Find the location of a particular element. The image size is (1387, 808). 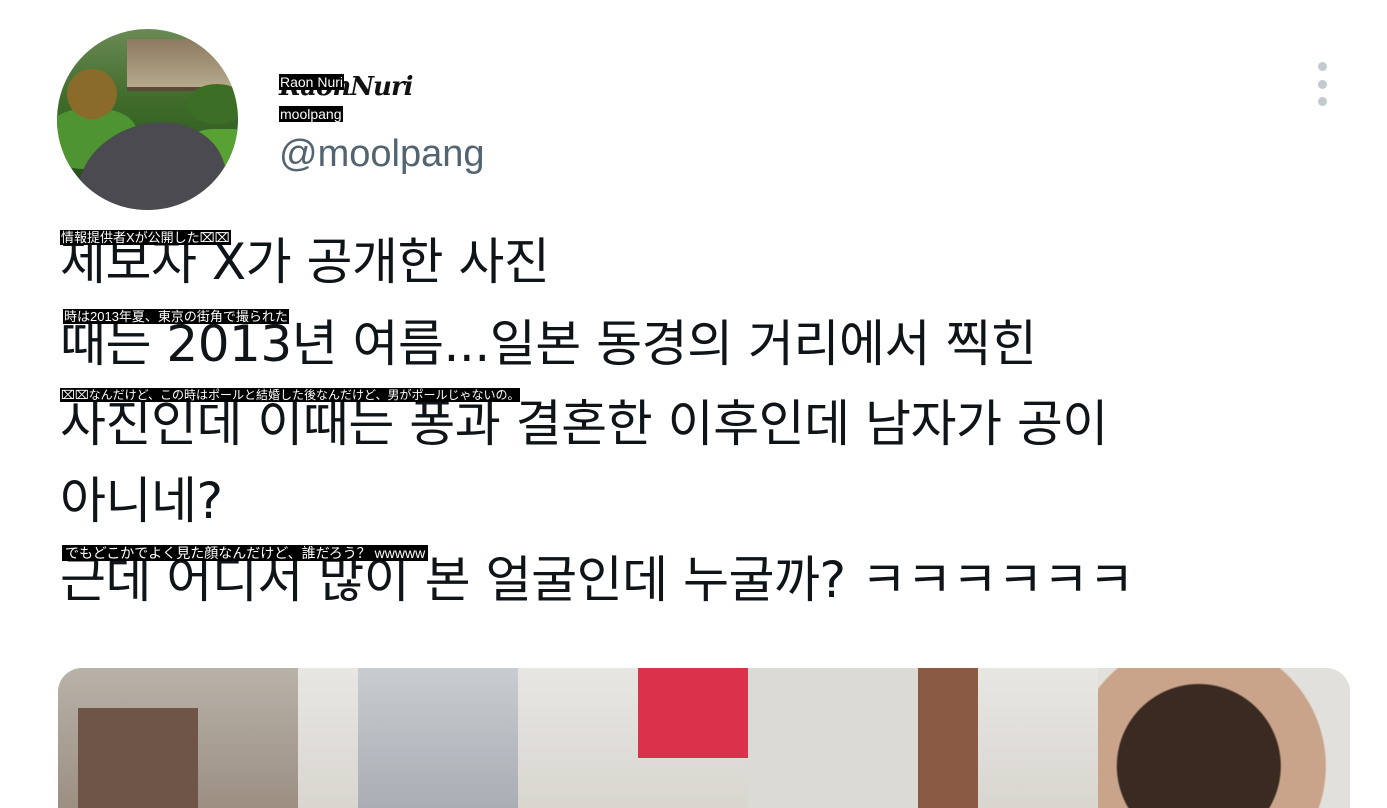

translation-overlay-1: 情報提供者Xが公開した⌧⌧ is located at coordinates (145, 237).